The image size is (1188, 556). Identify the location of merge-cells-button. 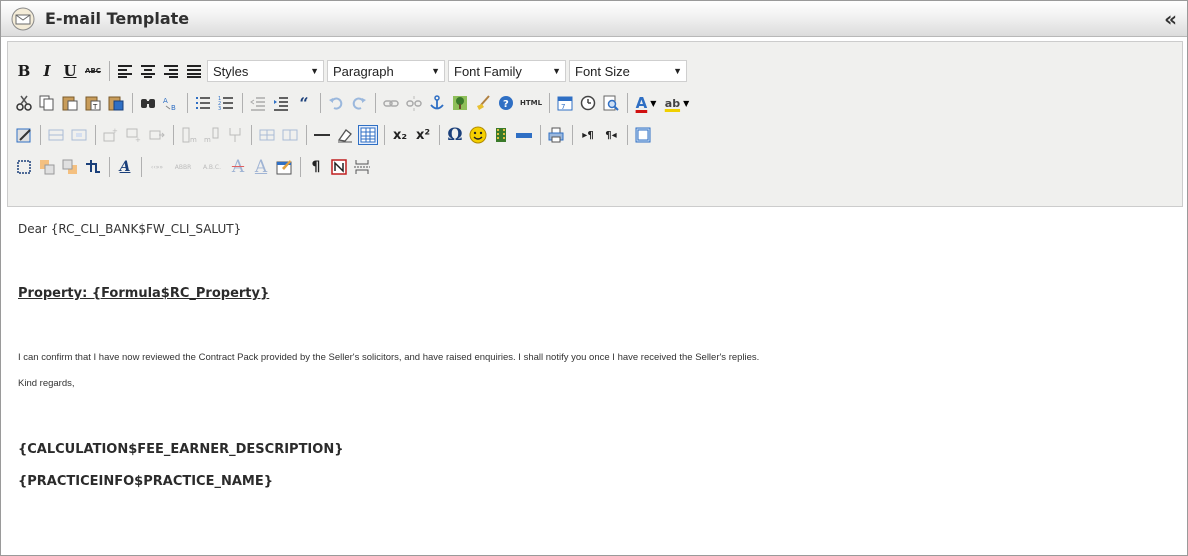
(267, 135).